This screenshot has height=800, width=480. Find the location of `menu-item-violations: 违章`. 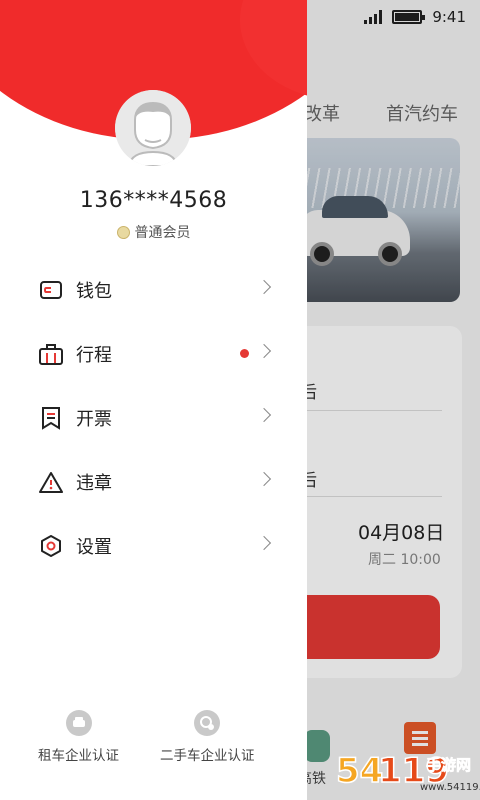

menu-item-violations: 违章 is located at coordinates (153, 482).